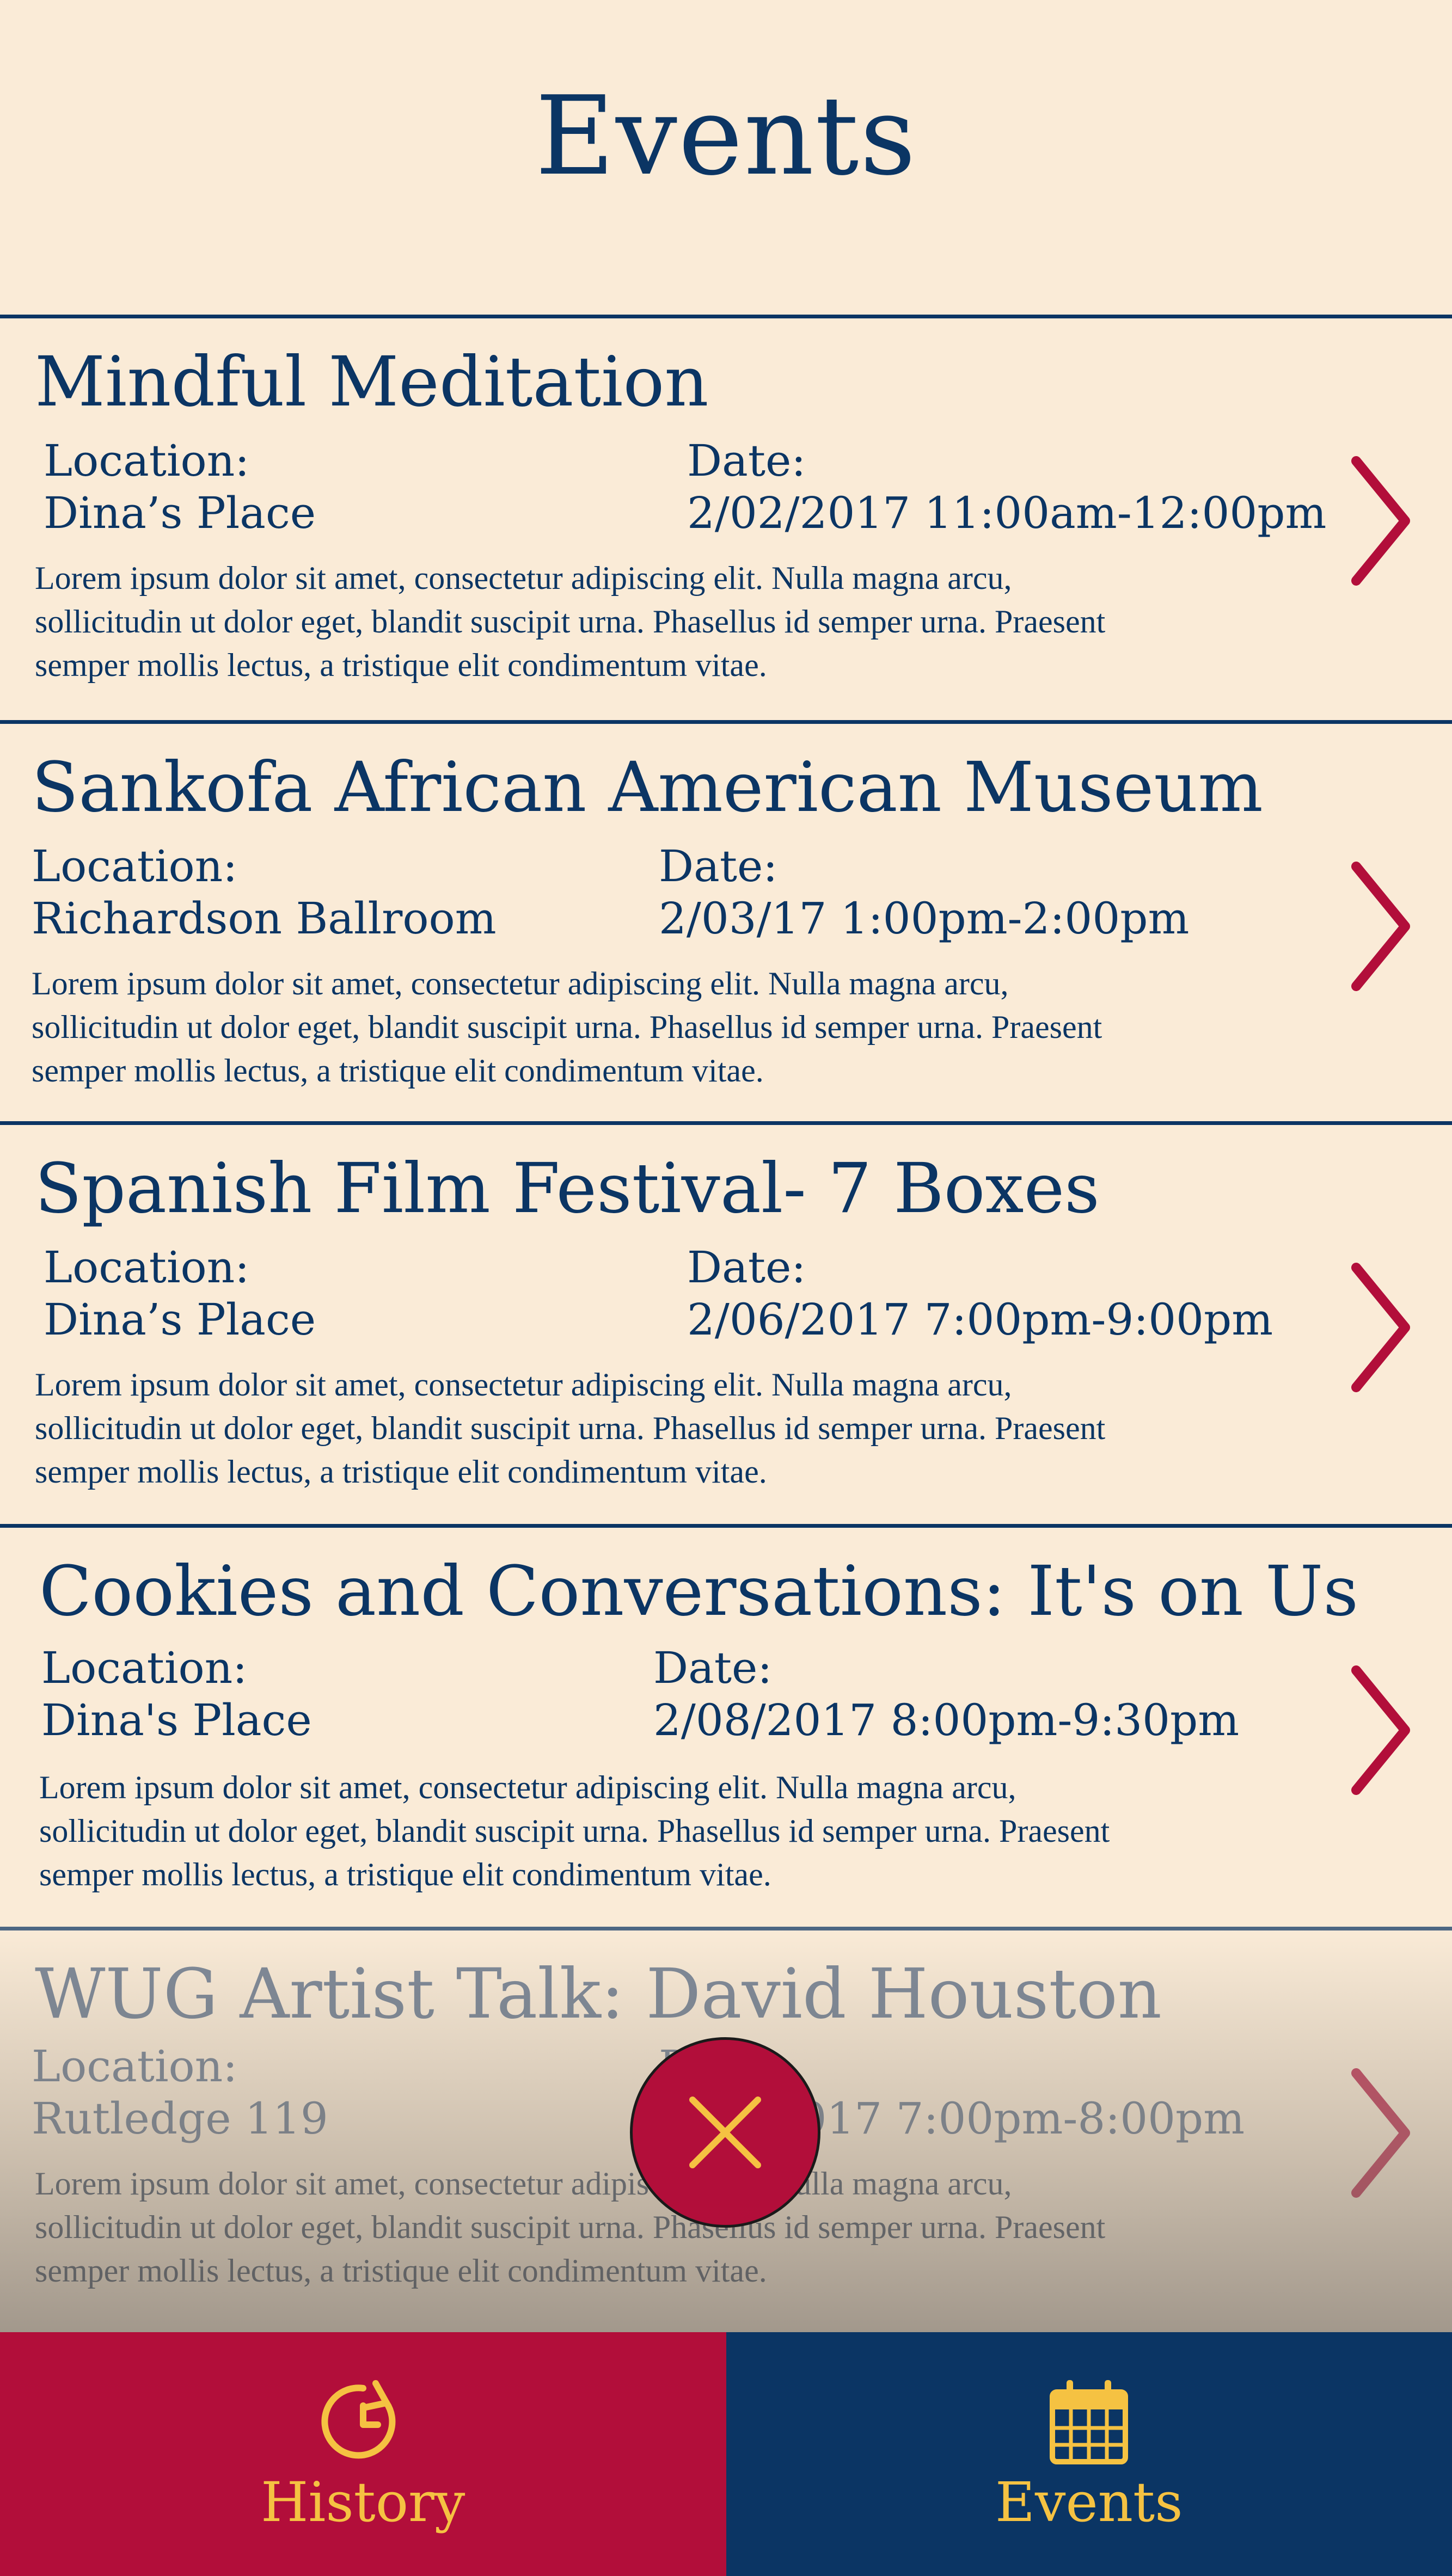 The height and width of the screenshot is (2576, 1452). Describe the element at coordinates (726, 136) in the screenshot. I see `page-title: Events` at that location.